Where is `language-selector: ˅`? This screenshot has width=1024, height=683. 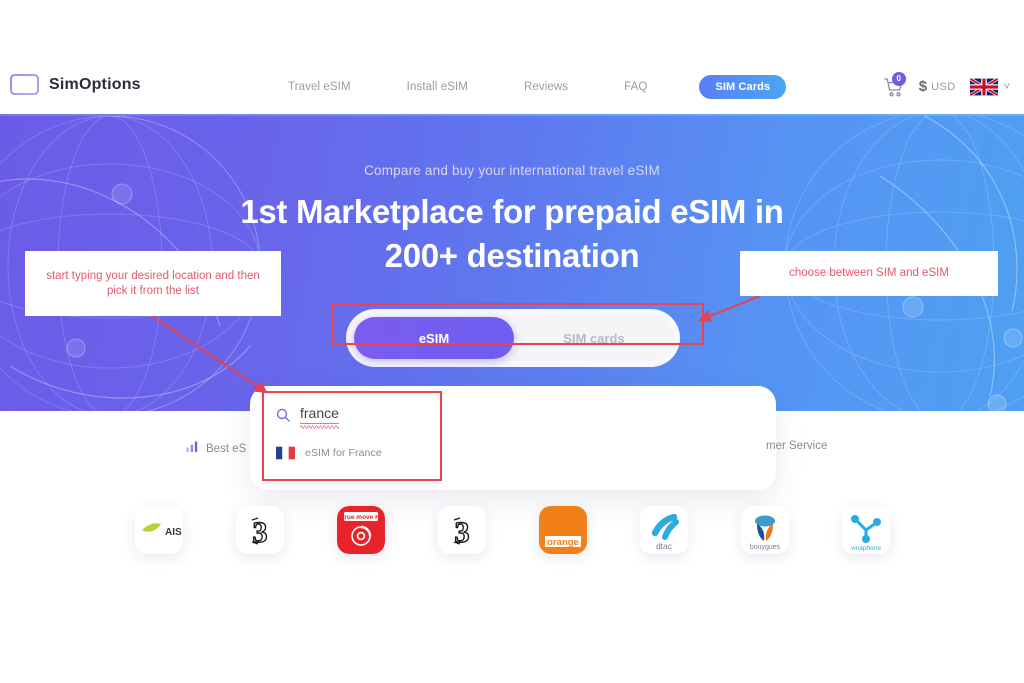
language-selector: ˅ is located at coordinates (989, 86).